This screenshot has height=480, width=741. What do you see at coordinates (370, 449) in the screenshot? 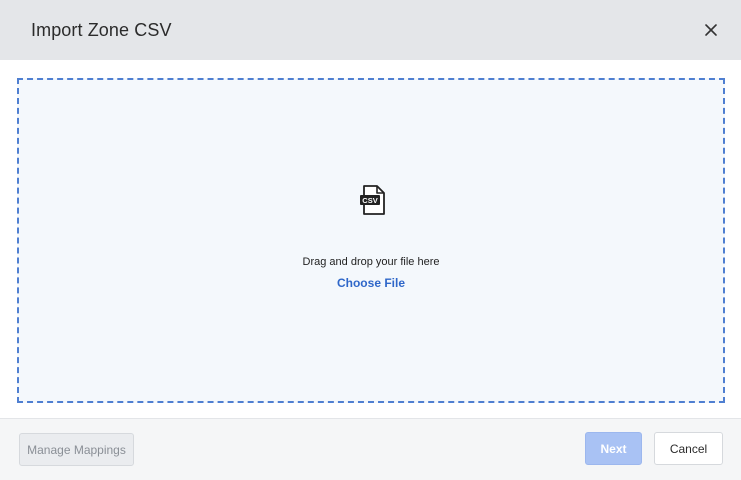
I see `dialog-footer: Manage Mappings Next Cancel` at bounding box center [370, 449].